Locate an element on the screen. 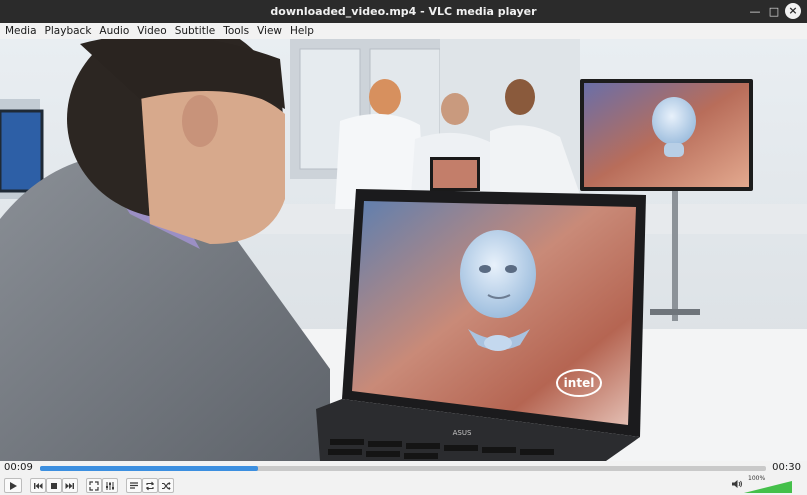  playlist-button is located at coordinates (134, 485).